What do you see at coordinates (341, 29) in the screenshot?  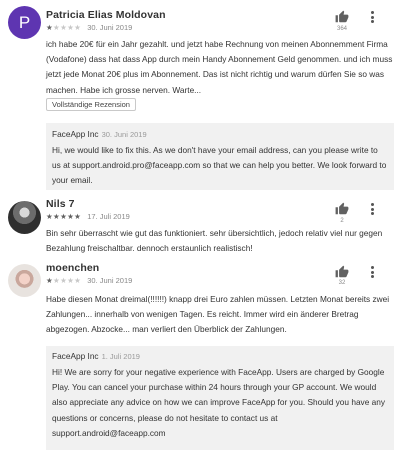 I see `helpful-count: 364` at bounding box center [341, 29].